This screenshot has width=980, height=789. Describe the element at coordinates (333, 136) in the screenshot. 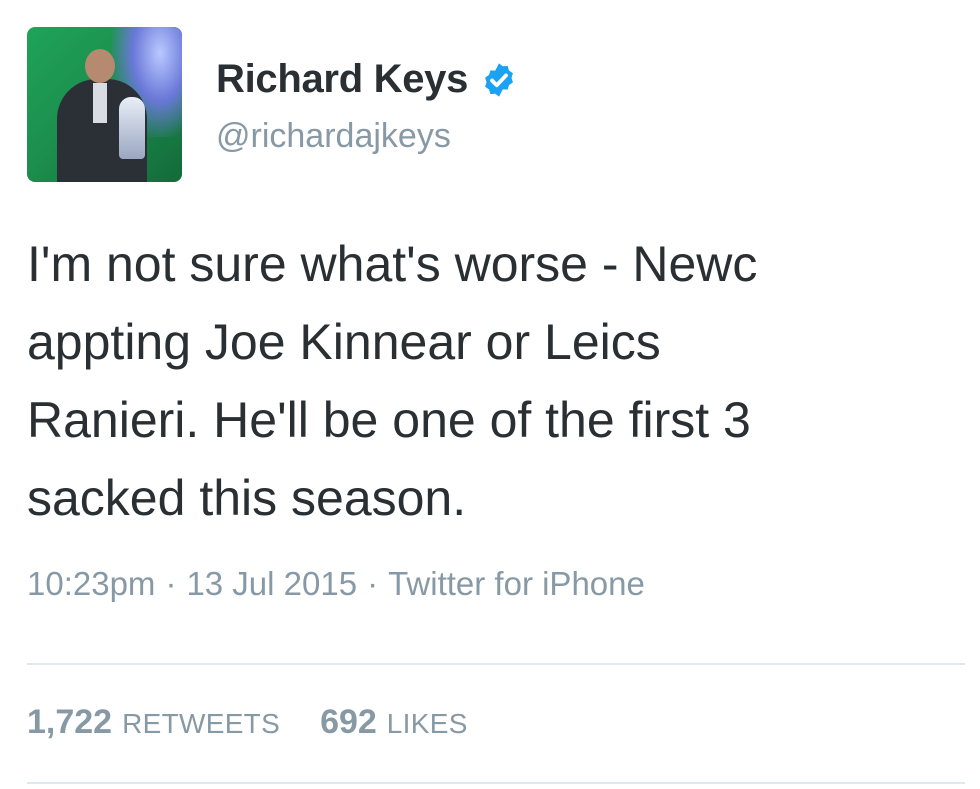

I see `author-handle: @richardajkeys` at that location.